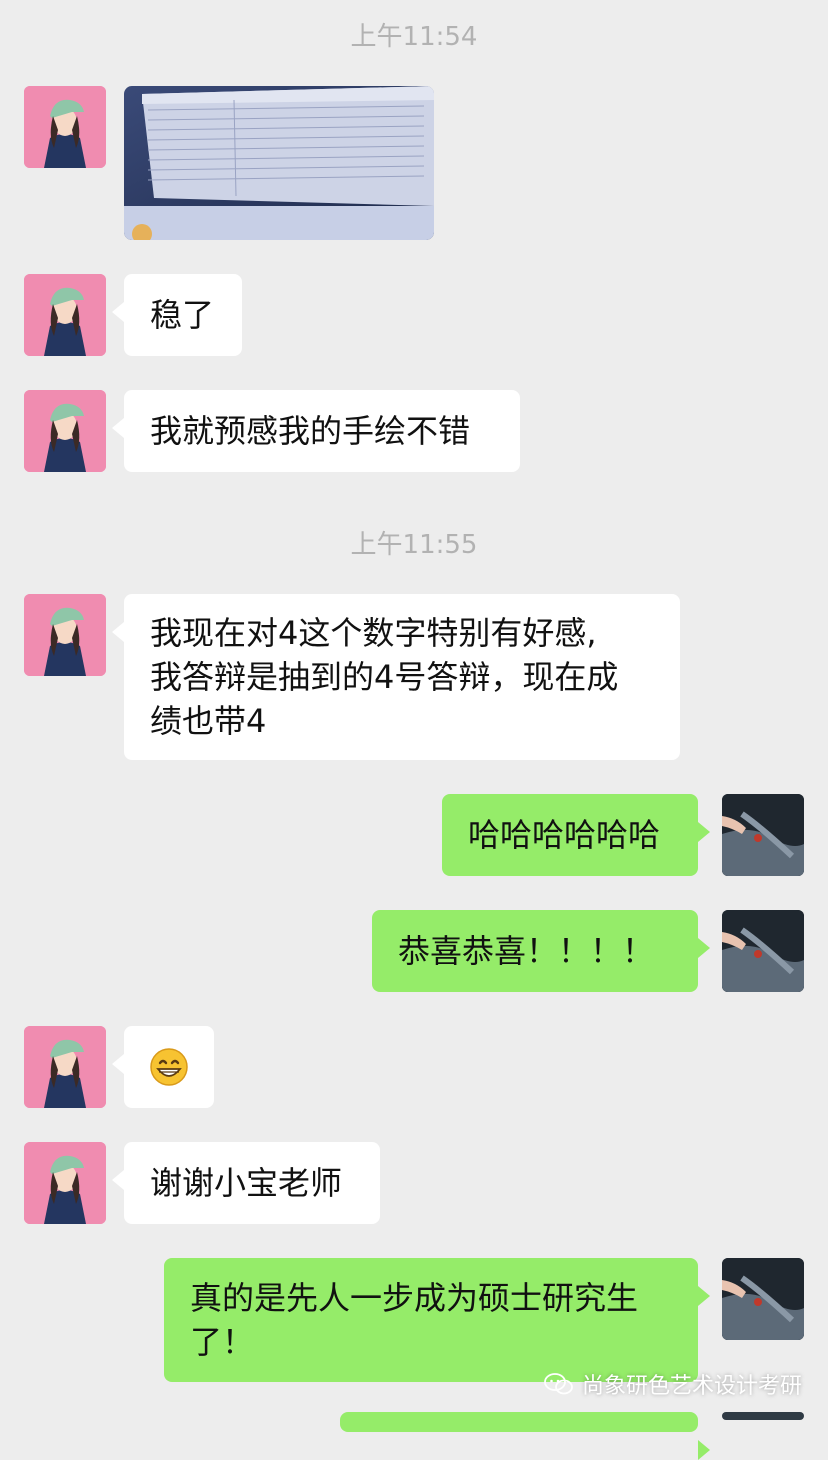 Image resolution: width=828 pixels, height=1460 pixels. I want to click on message-bubble: 我现在对4这个数字特别有好感, 我答辩是抽到的4号答辩，现在成 绩也带4, so click(396, 677).